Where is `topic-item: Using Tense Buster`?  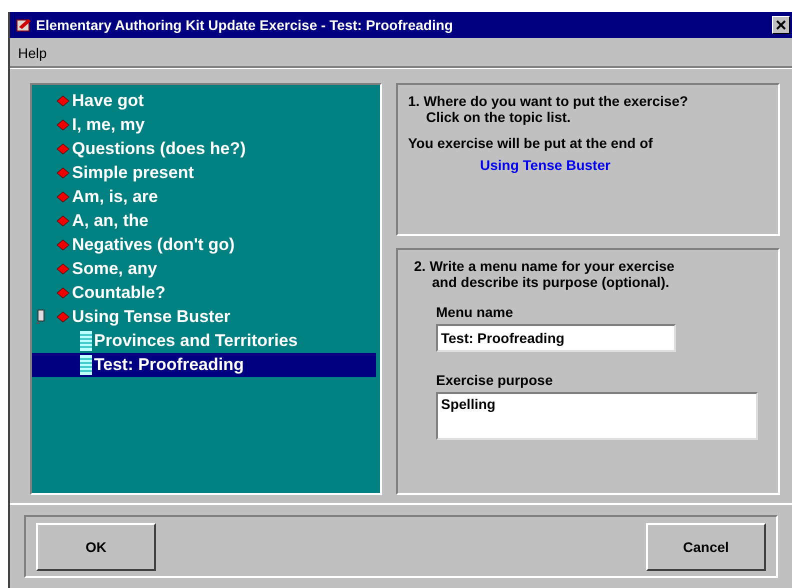 topic-item: Using Tense Buster is located at coordinates (204, 317).